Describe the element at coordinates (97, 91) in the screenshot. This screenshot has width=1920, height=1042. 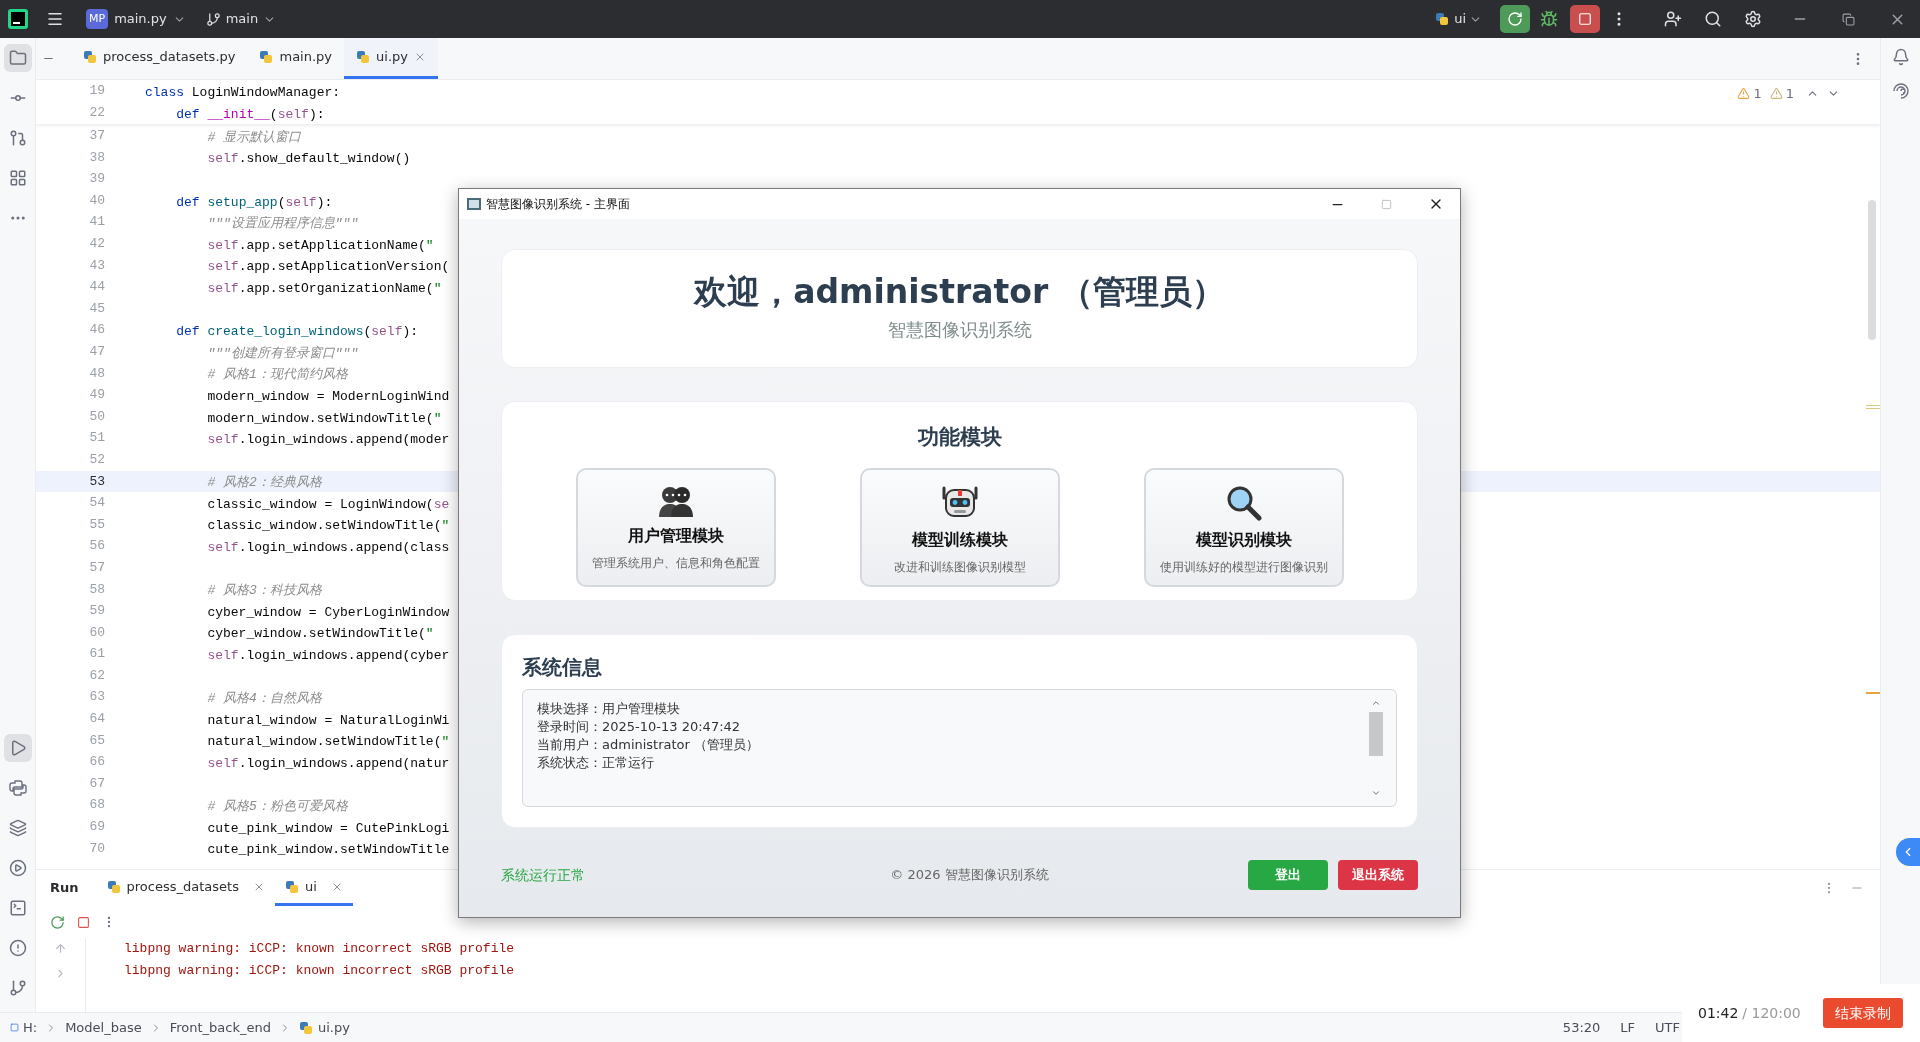
I see `line-number: 19` at that location.